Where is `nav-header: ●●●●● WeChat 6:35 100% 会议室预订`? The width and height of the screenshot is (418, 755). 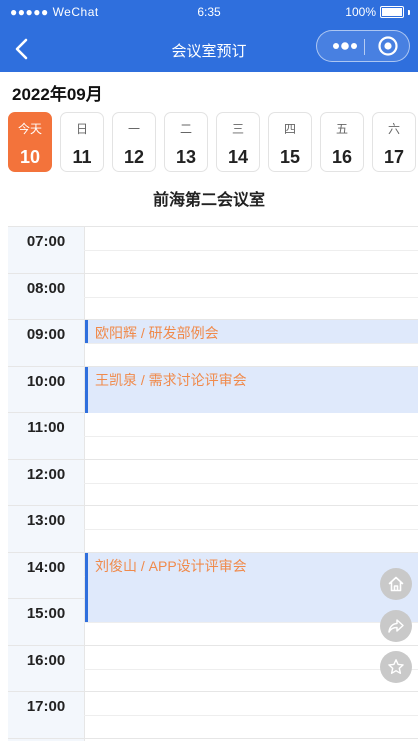 nav-header: ●●●●● WeChat 6:35 100% 会议室预订 is located at coordinates (209, 36).